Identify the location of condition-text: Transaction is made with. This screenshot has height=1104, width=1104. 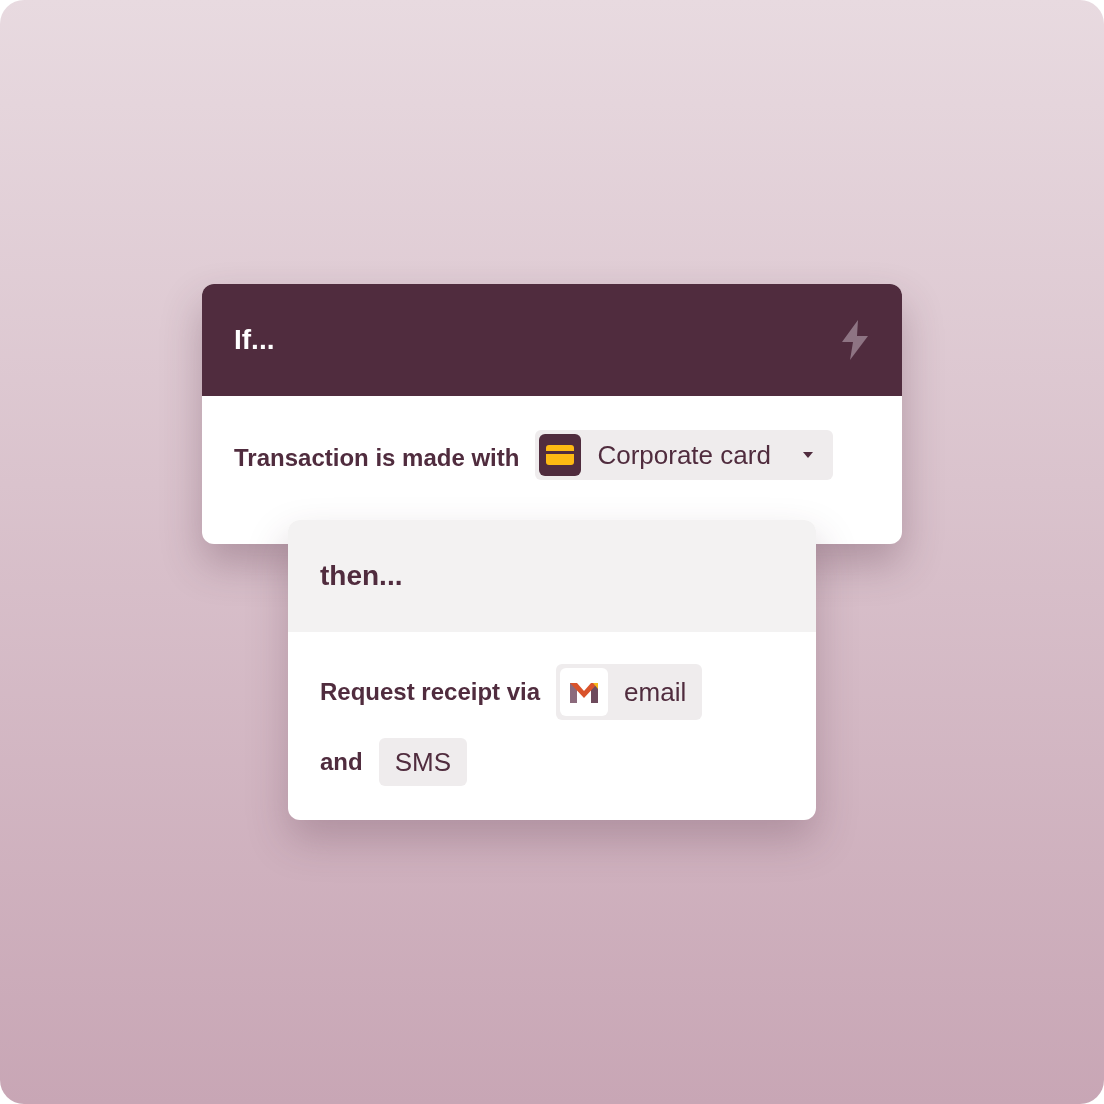
(377, 458).